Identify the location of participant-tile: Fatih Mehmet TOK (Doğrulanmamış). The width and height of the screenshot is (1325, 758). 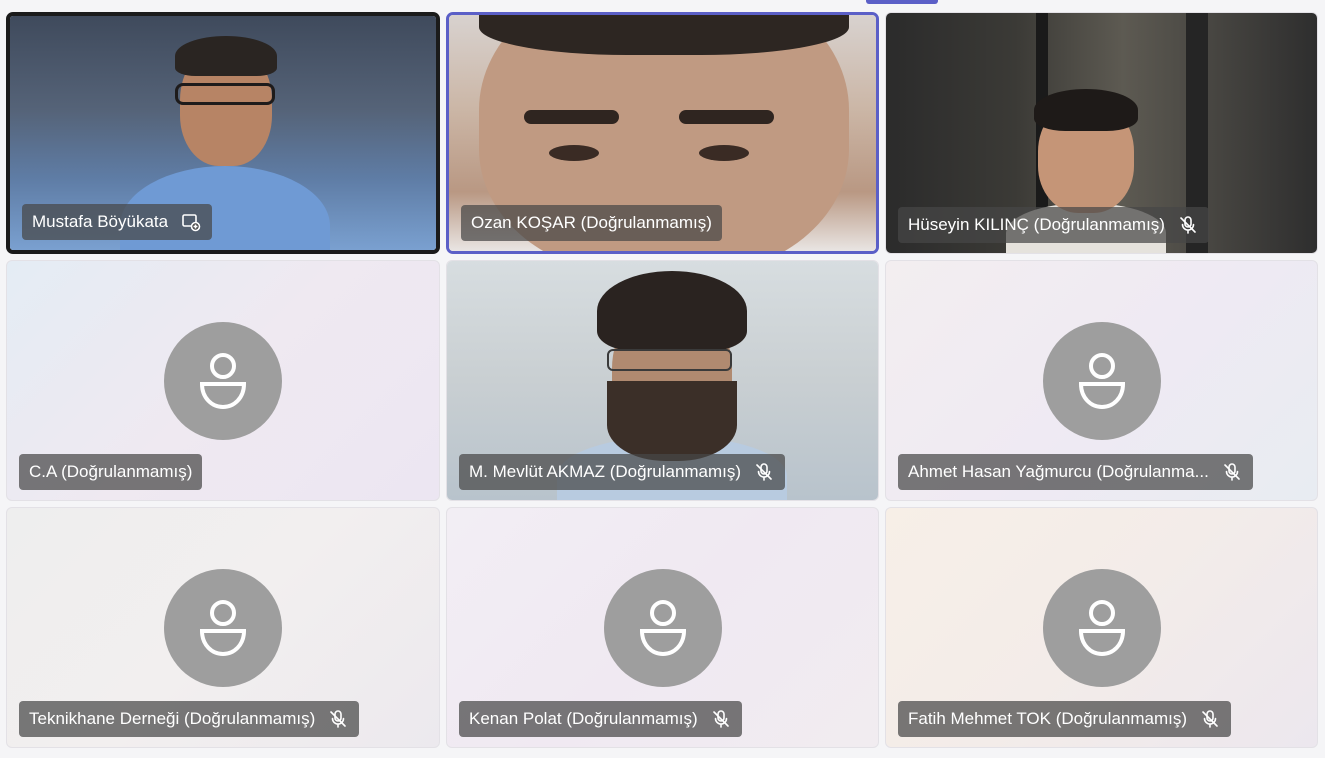
(1101, 627).